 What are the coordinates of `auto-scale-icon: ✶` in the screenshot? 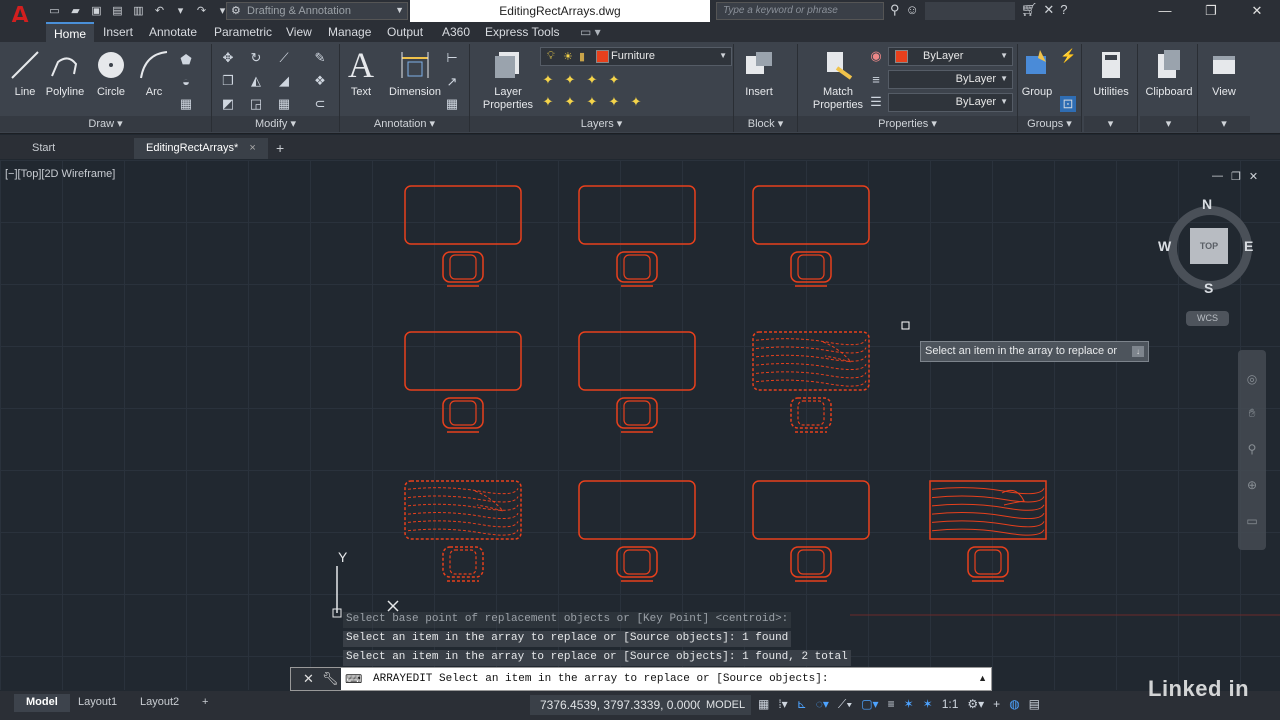 It's located at (928, 704).